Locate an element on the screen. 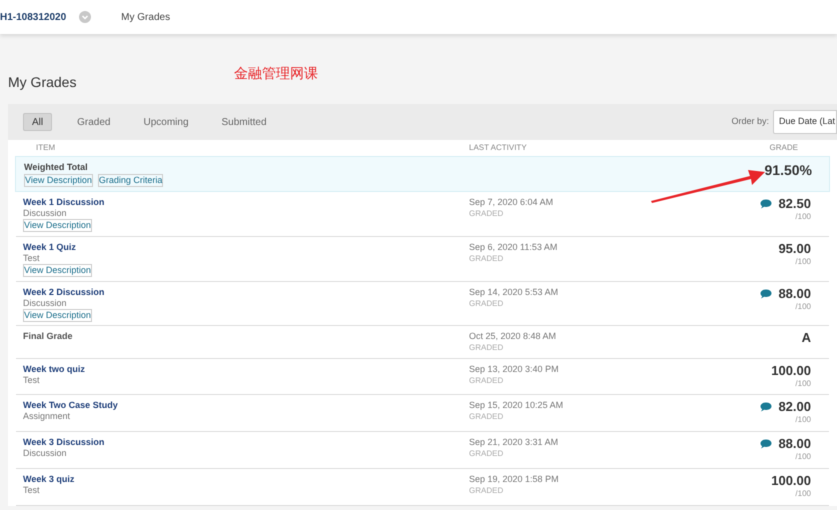 The height and width of the screenshot is (510, 837). item-link: Week 2 Discussion is located at coordinates (246, 292).